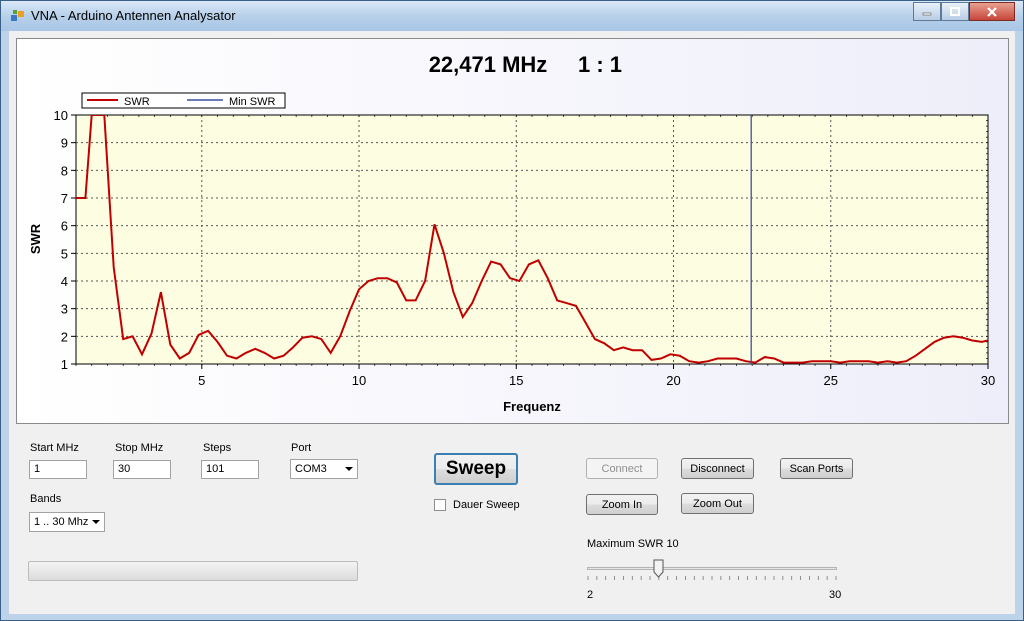 The height and width of the screenshot is (621, 1024). What do you see at coordinates (622, 504) in the screenshot?
I see `zoom-in-button: Zoom In` at bounding box center [622, 504].